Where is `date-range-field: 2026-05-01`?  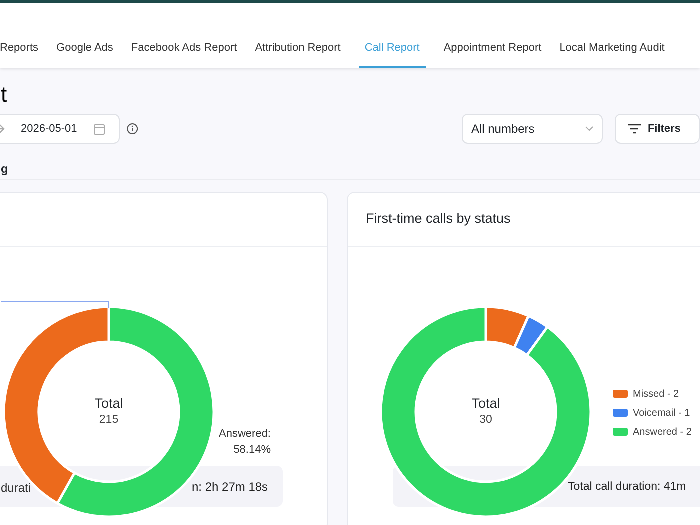
date-range-field: 2026-05-01 is located at coordinates (60, 129).